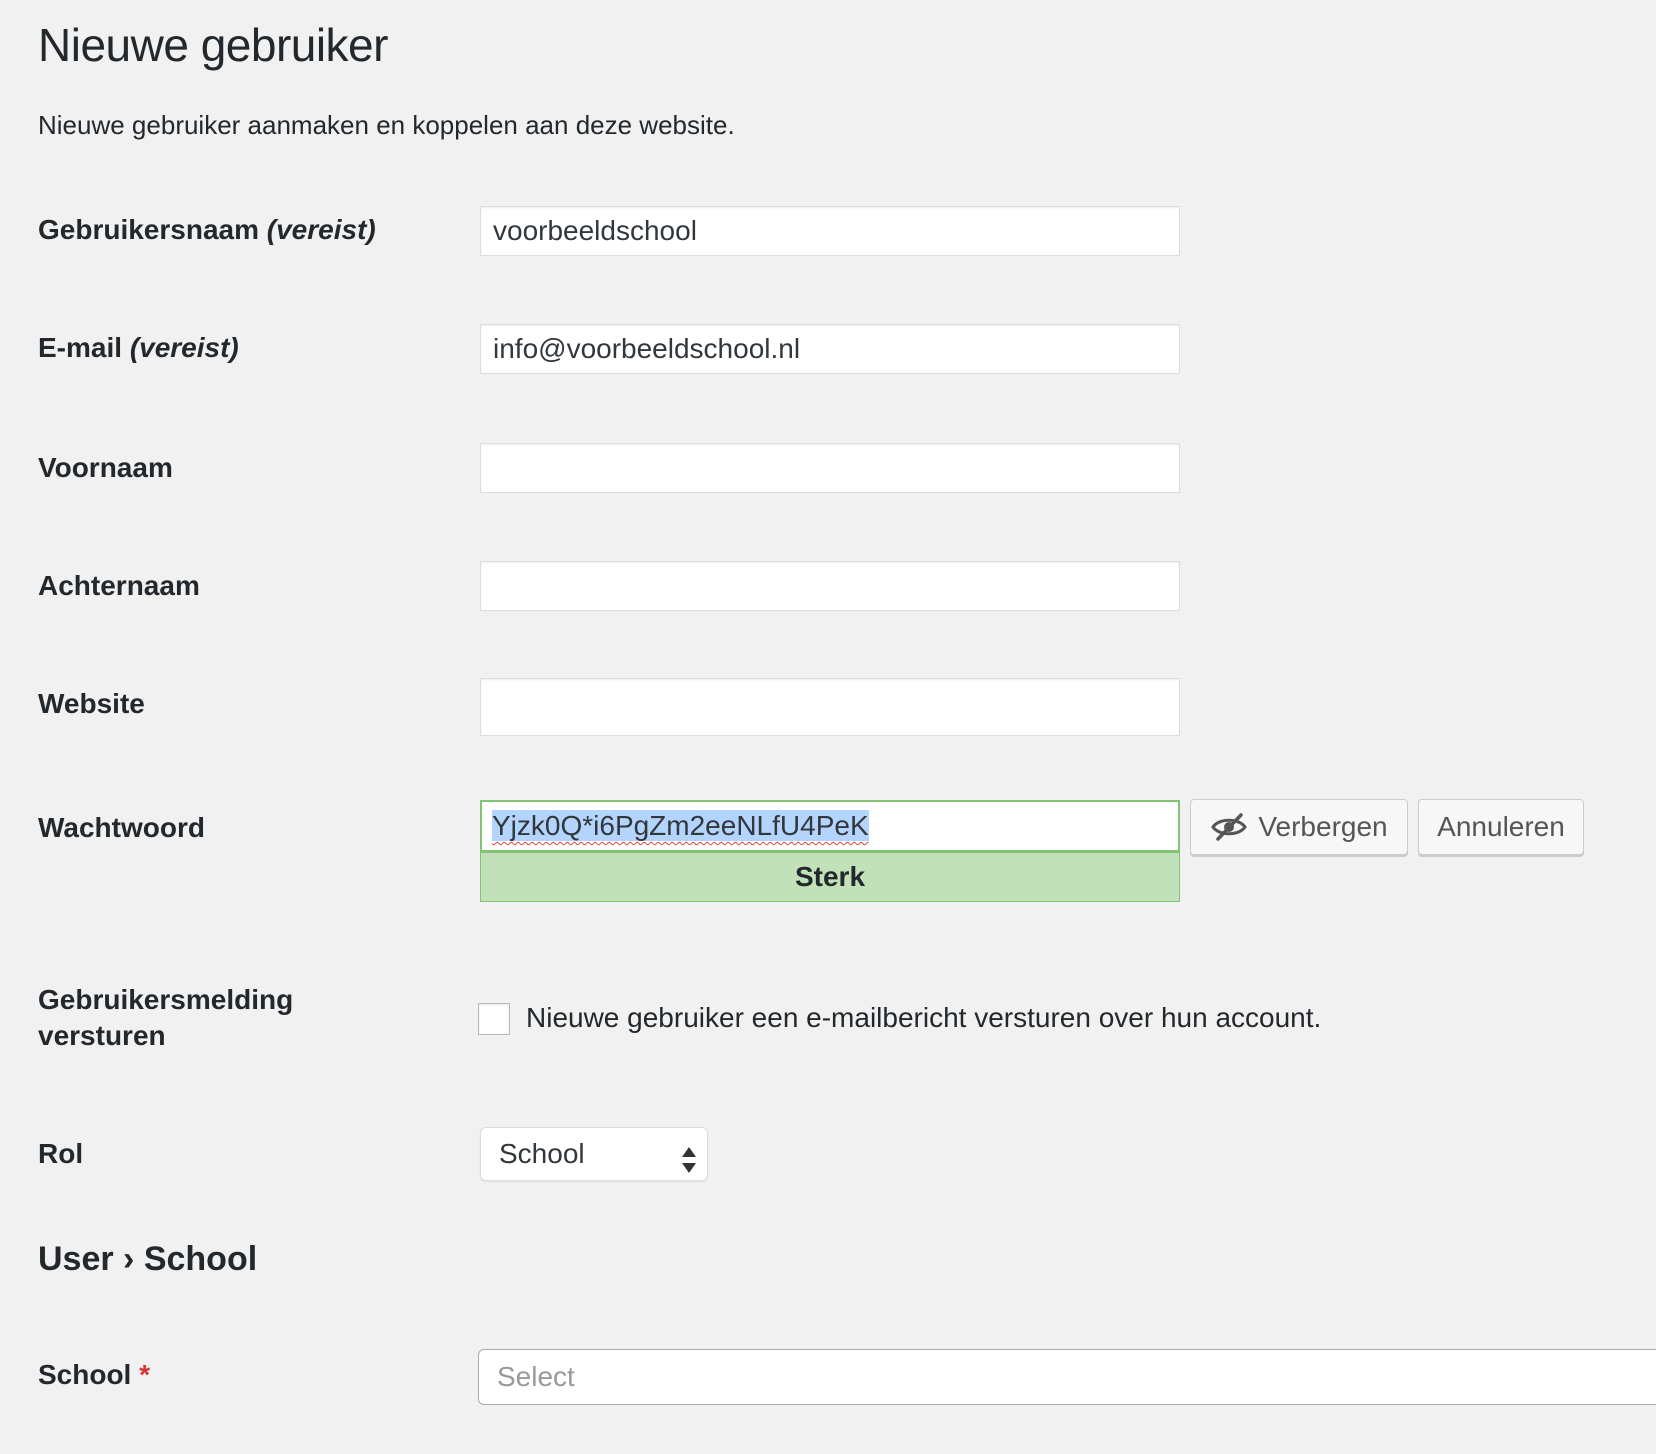 The width and height of the screenshot is (1656, 1454). Describe the element at coordinates (542, 1153) in the screenshot. I see `role-selected-value: School` at that location.